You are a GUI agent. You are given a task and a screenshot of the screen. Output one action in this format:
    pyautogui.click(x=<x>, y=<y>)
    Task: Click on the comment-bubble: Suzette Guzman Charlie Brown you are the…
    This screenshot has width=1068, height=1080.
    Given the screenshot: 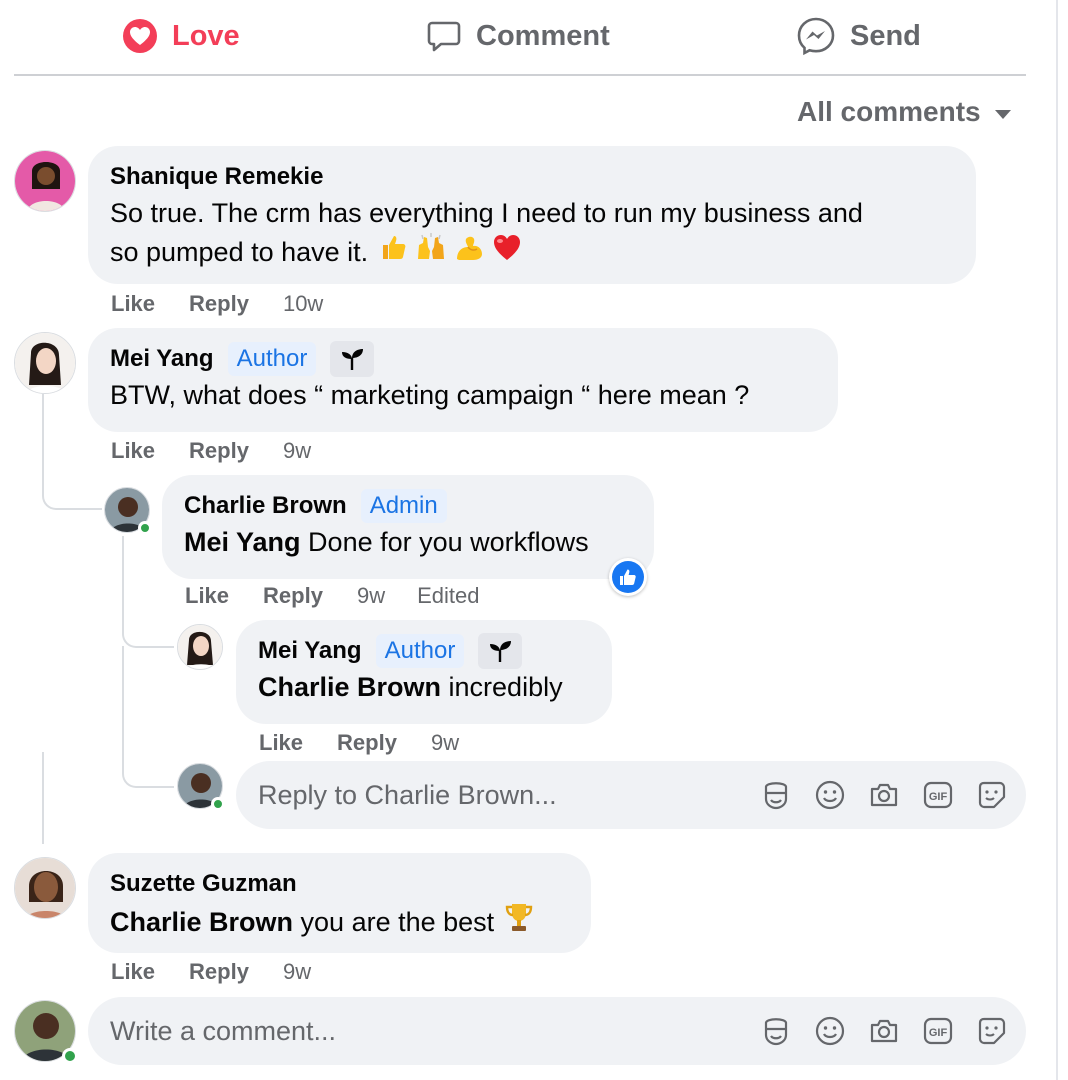 What is the action you would take?
    pyautogui.click(x=339, y=903)
    